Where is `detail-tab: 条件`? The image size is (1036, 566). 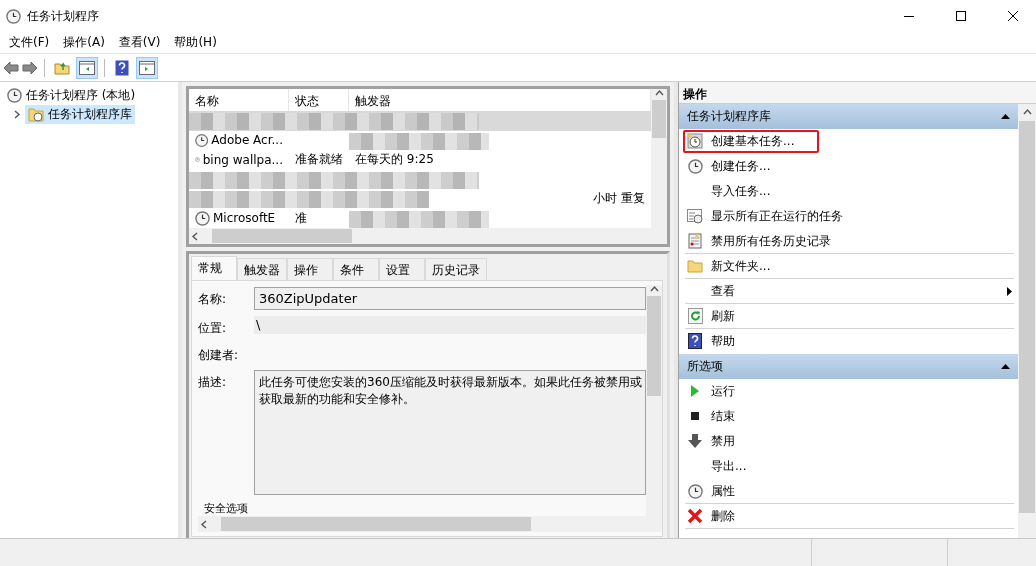 detail-tab: 条件 is located at coordinates (356, 269).